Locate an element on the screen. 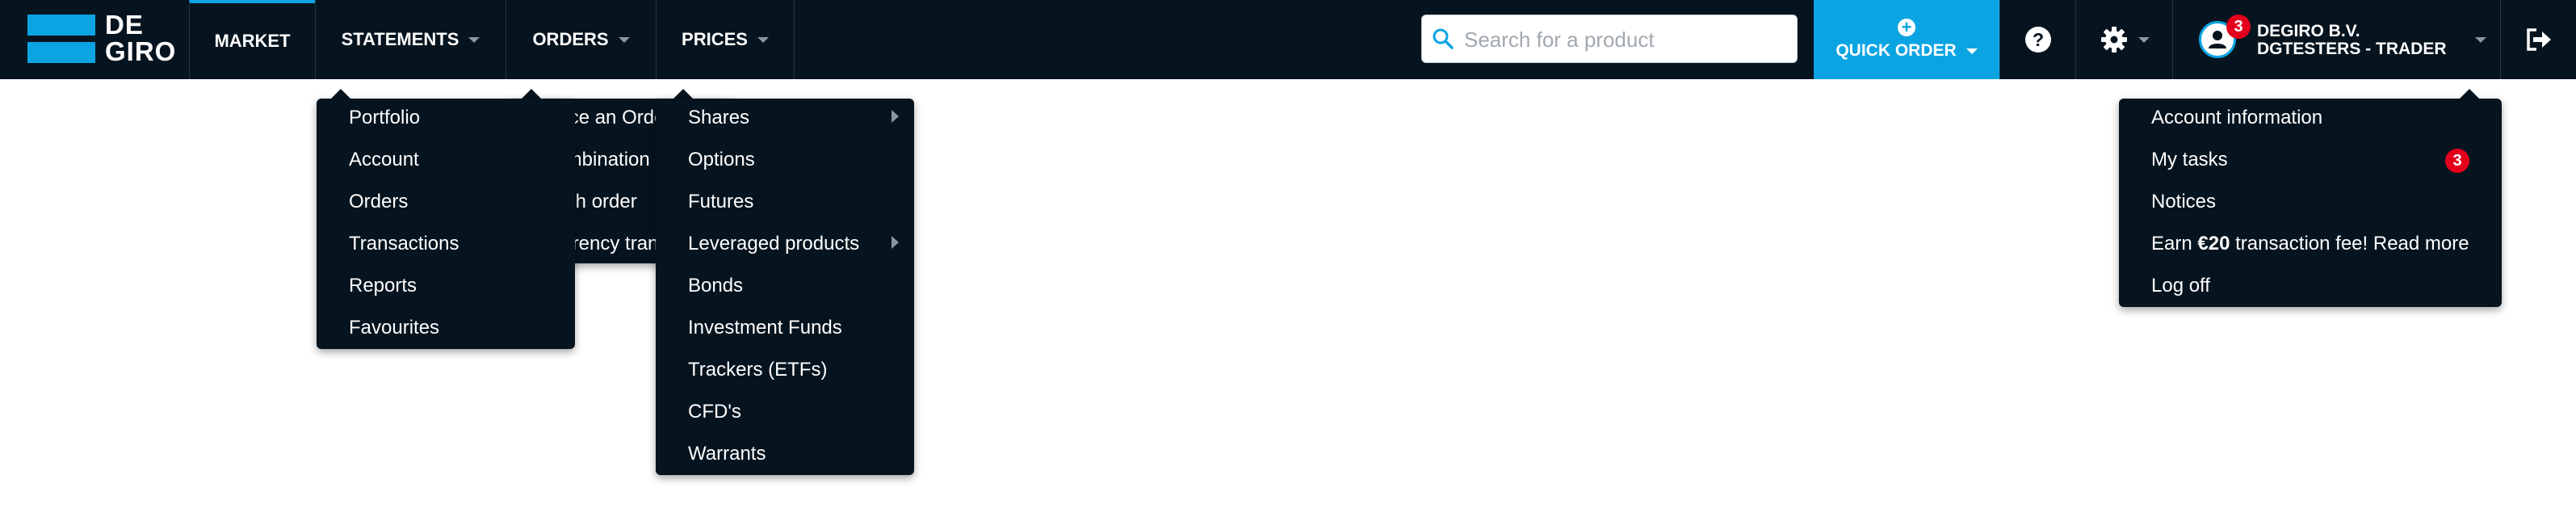 The image size is (2576, 530). logout-button is located at coordinates (2538, 39).